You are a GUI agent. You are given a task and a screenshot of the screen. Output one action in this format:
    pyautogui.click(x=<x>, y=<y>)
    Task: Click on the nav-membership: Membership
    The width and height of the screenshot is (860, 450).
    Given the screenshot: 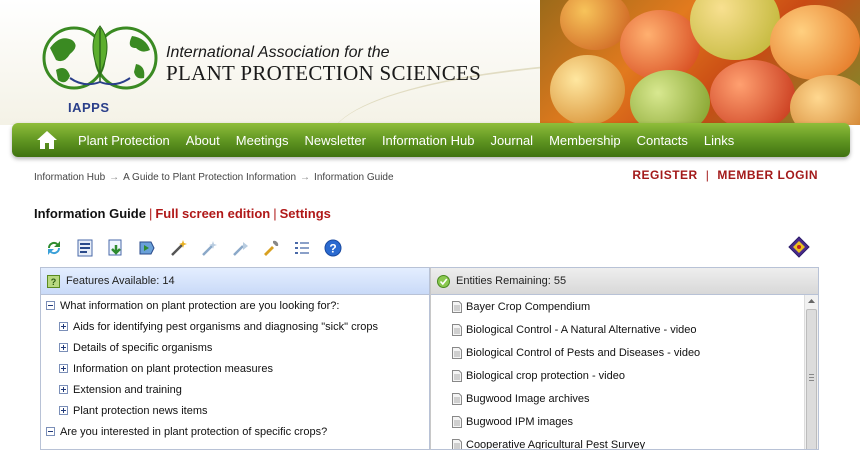 What is the action you would take?
    pyautogui.click(x=585, y=140)
    